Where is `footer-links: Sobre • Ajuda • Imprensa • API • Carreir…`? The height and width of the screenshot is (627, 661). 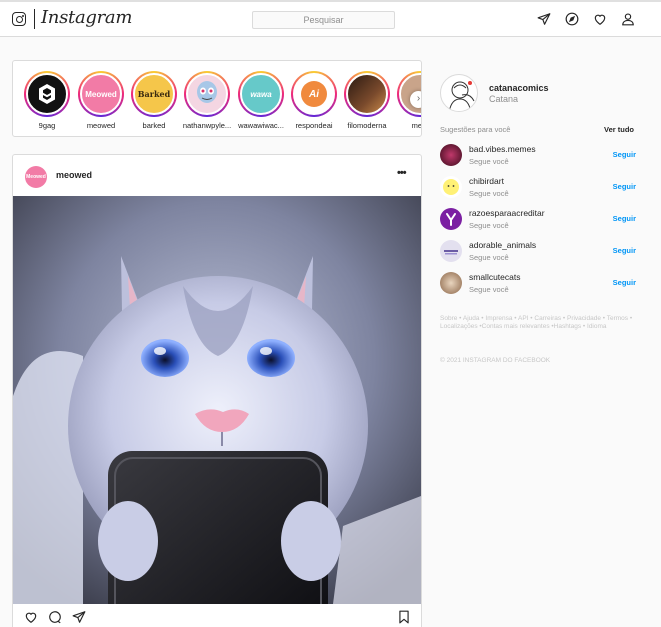
footer-links: Sobre • Ajuda • Imprensa • API • Carreir… is located at coordinates (540, 323).